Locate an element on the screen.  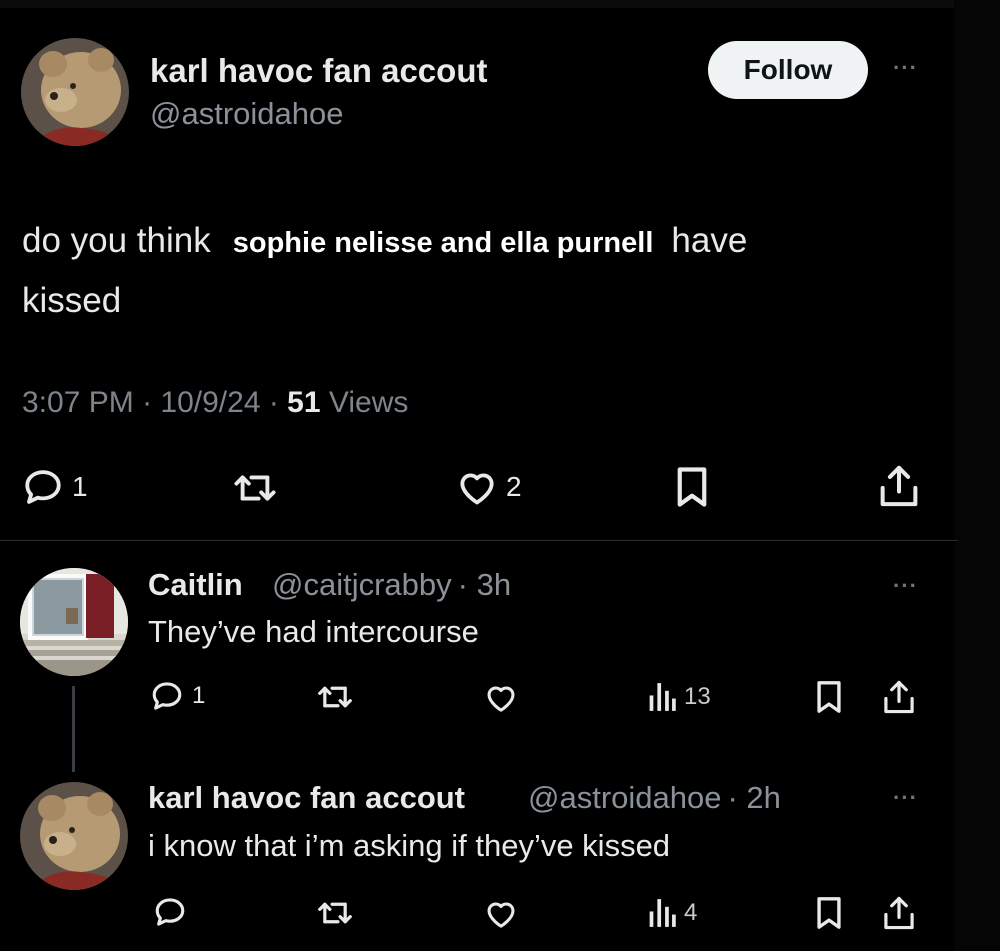
reply-author-handle: @astroidahoe · 2h is located at coordinates (654, 798).